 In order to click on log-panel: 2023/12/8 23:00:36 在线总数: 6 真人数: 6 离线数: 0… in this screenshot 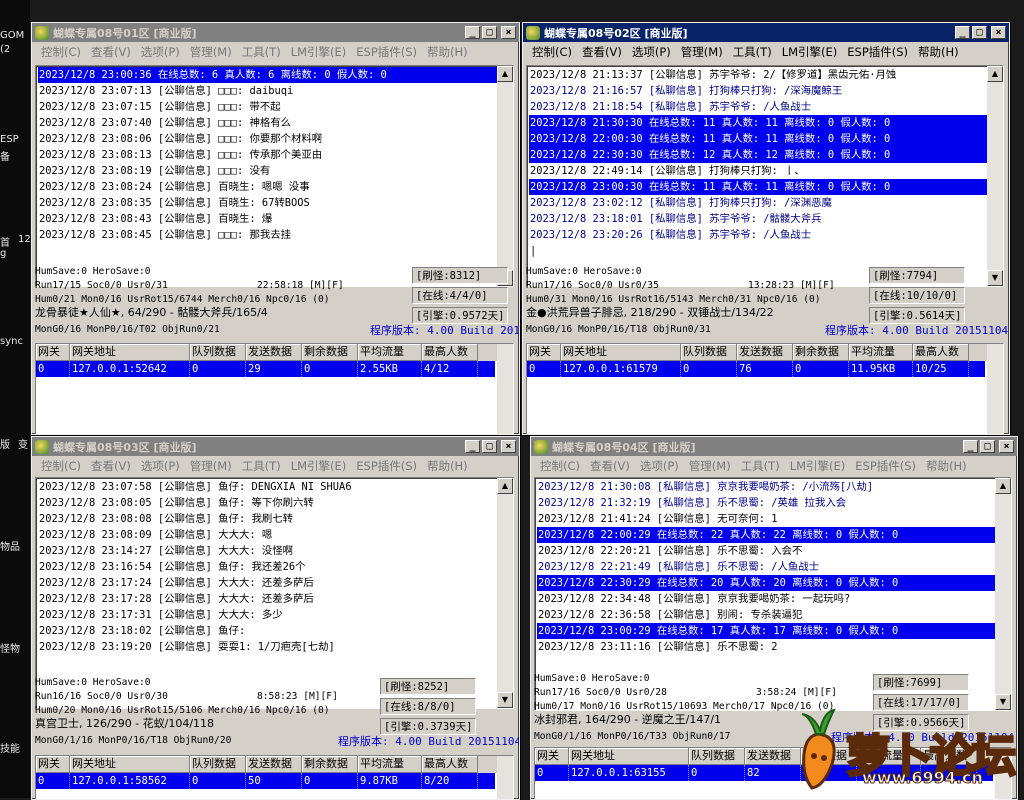, I will do `click(274, 176)`.